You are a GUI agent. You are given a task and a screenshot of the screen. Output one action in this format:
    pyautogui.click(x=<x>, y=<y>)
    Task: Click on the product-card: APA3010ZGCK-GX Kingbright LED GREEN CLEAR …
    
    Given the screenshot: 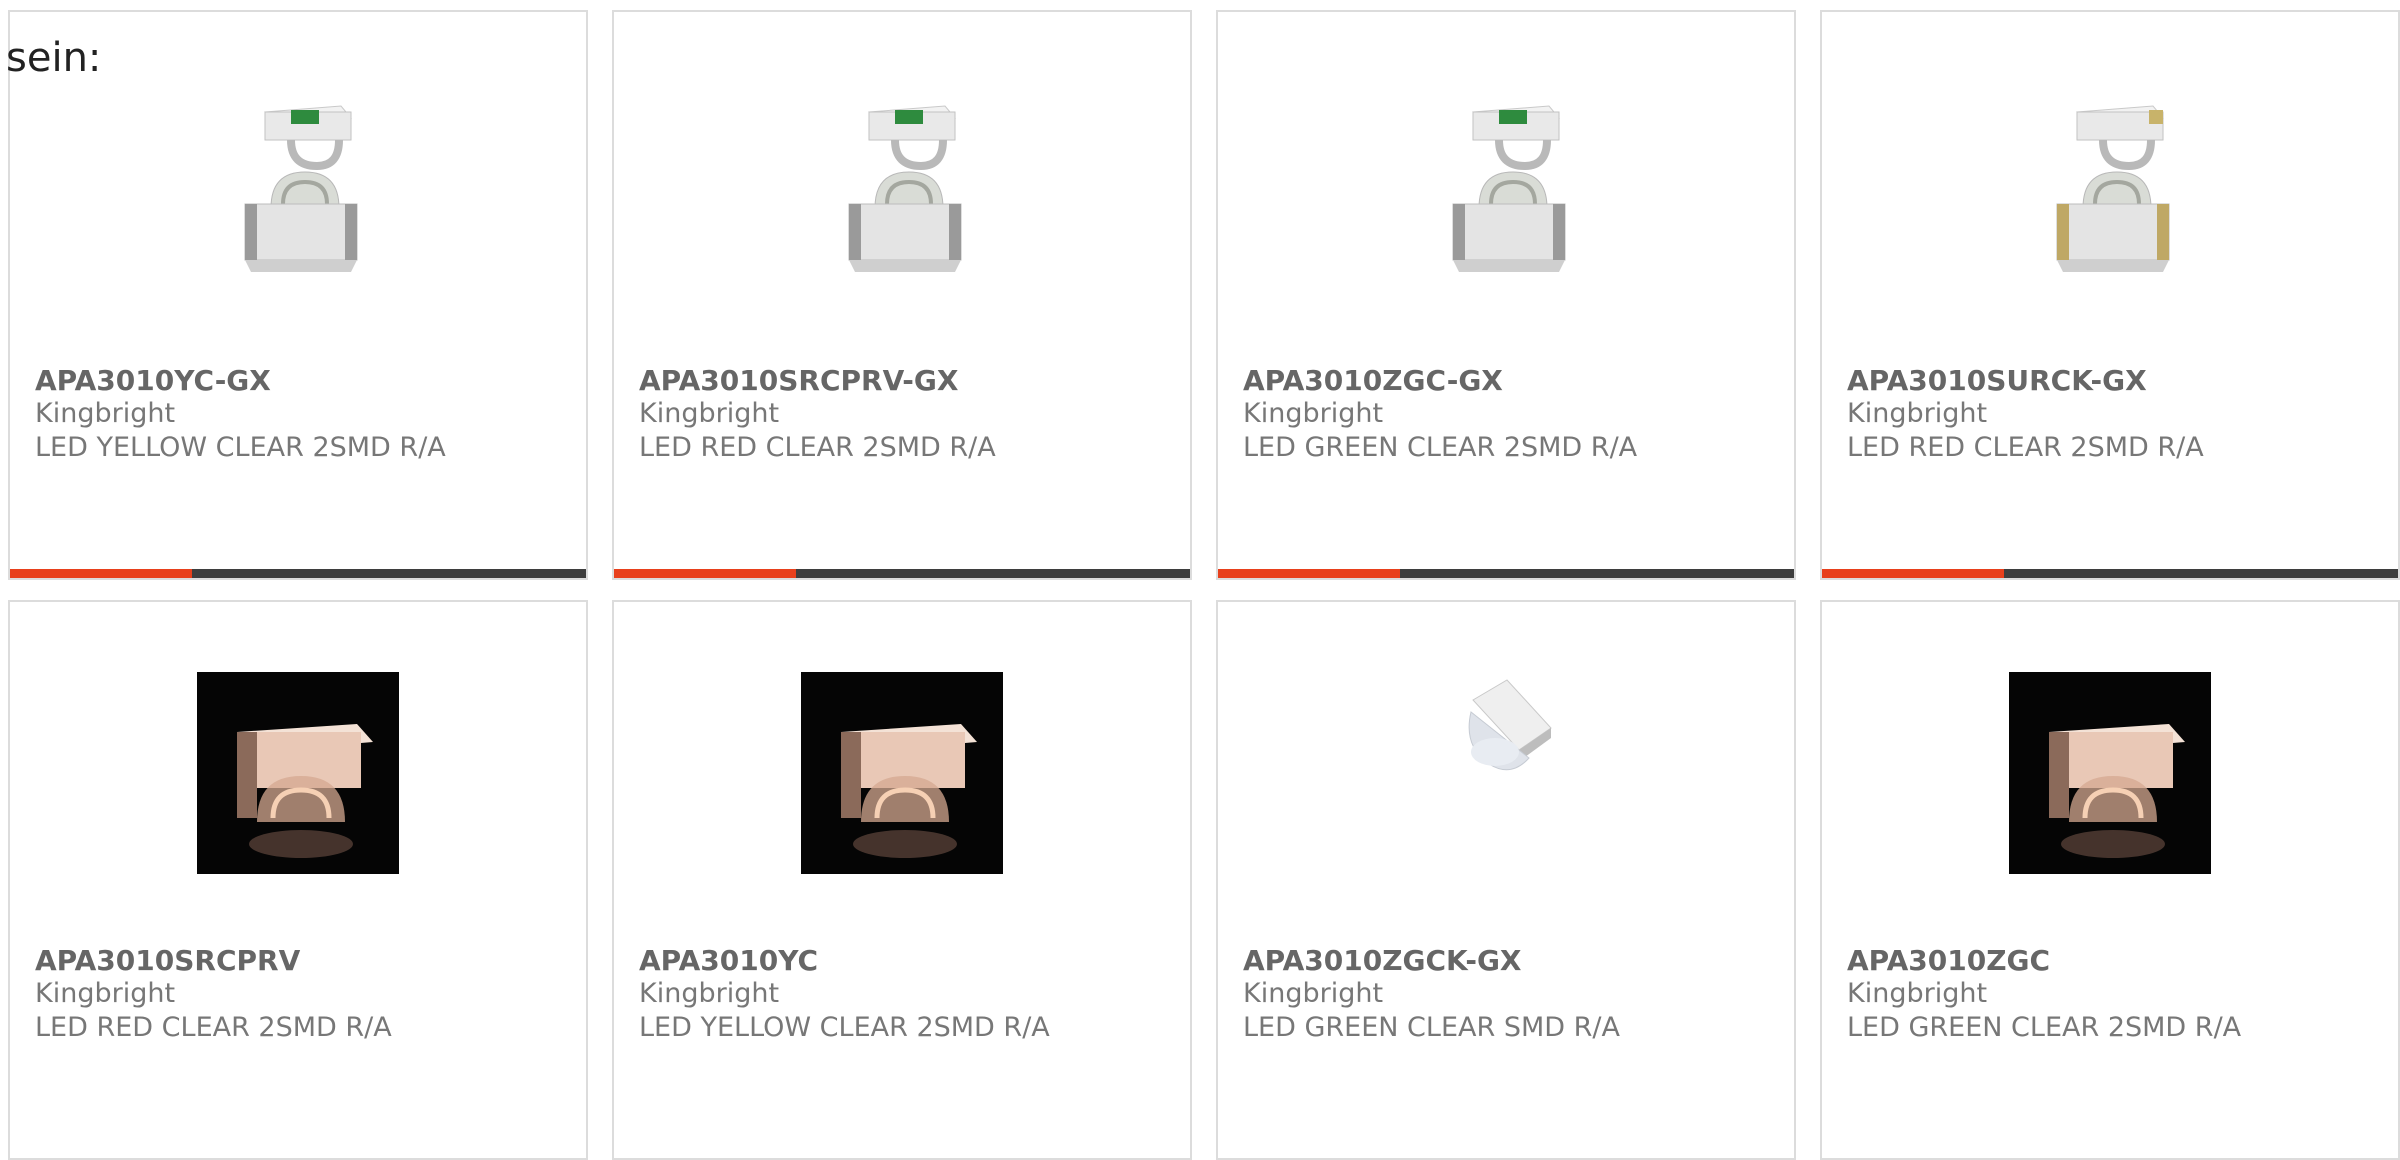 What is the action you would take?
    pyautogui.click(x=1506, y=880)
    